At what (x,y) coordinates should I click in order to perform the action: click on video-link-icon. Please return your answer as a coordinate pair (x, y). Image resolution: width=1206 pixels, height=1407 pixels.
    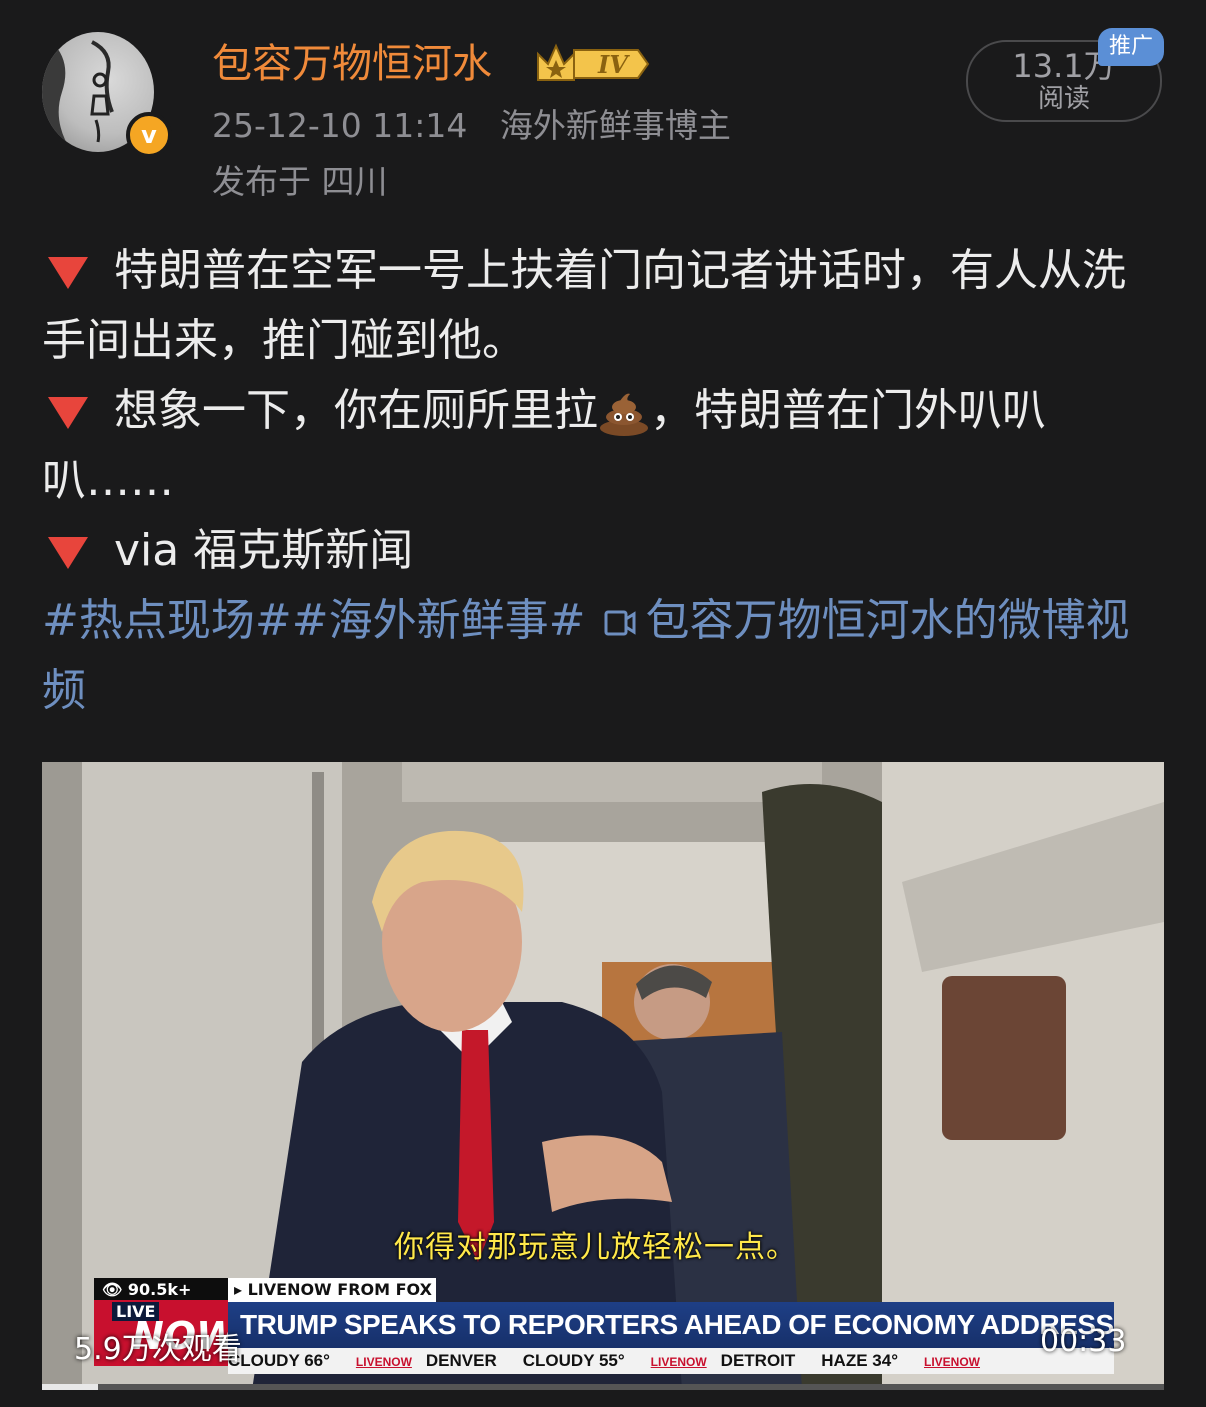
    Looking at the image, I should click on (620, 623).